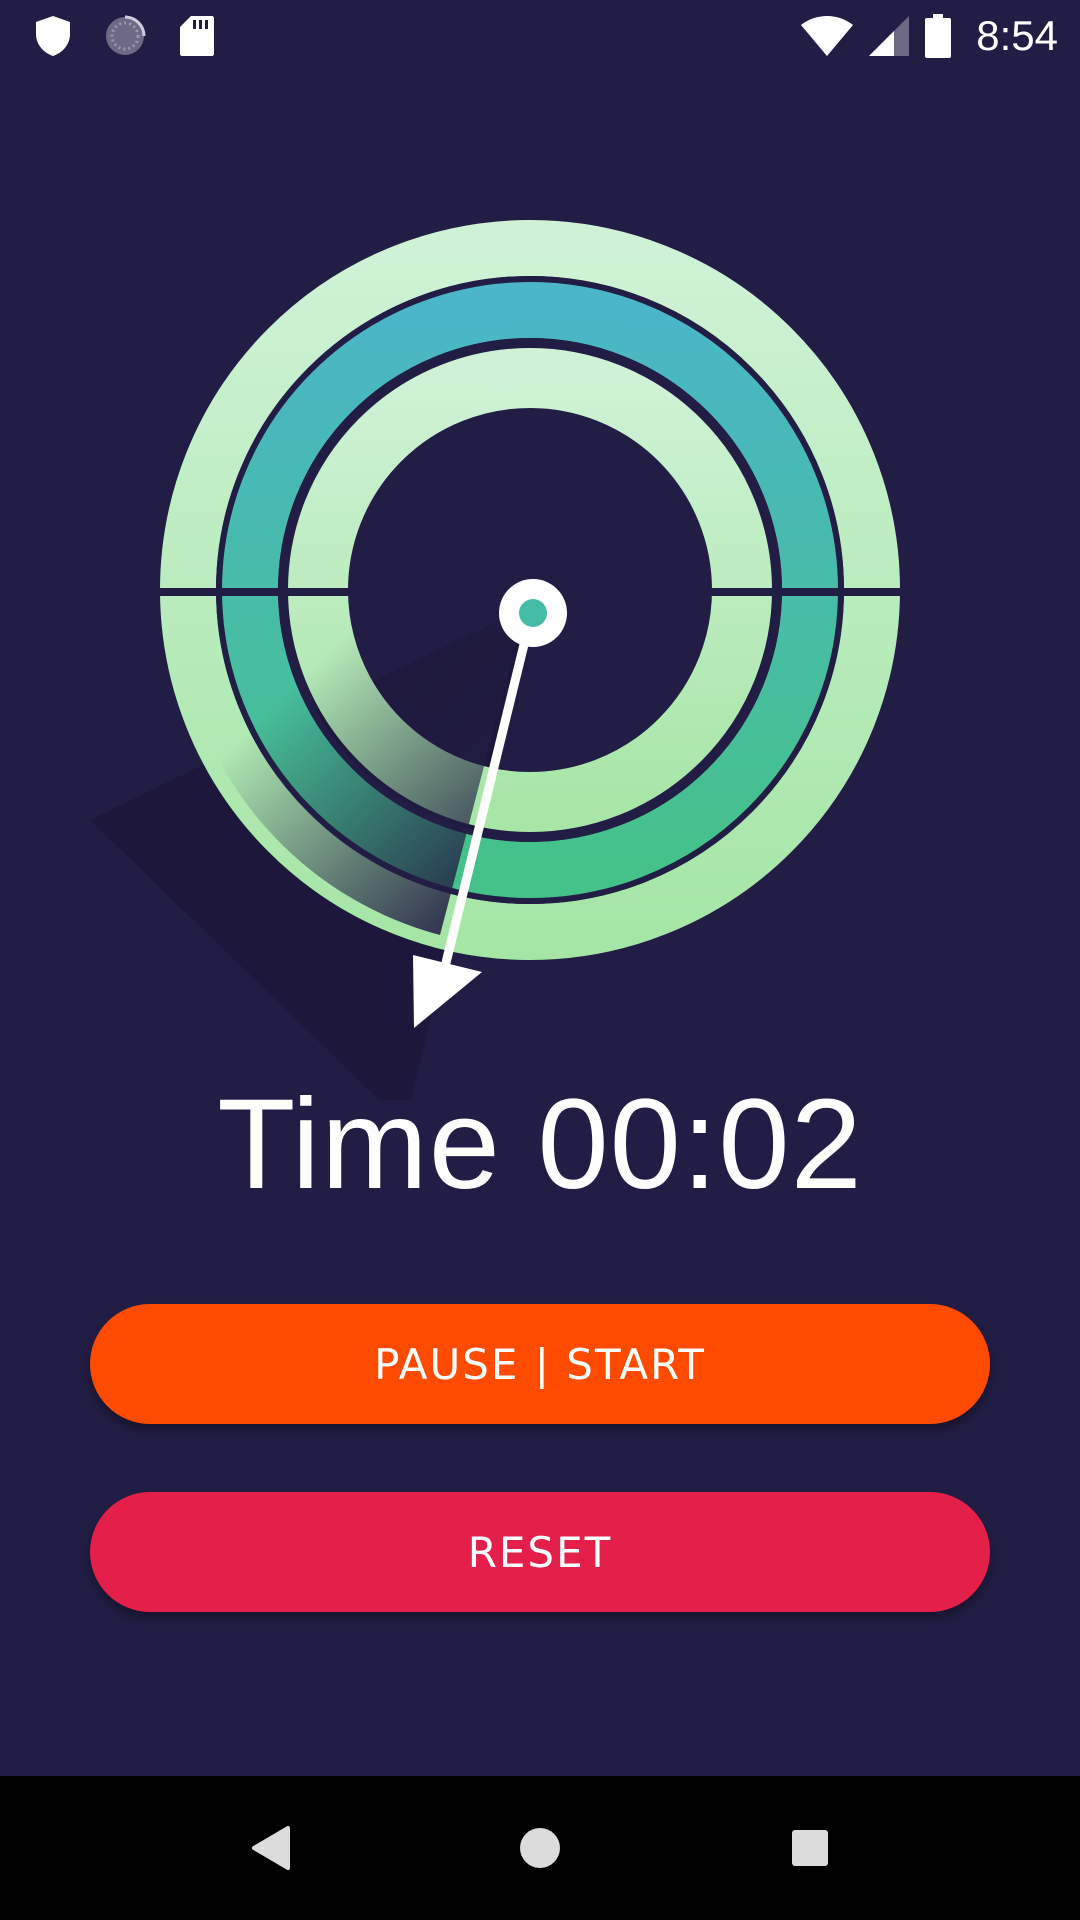  I want to click on recents-icon, so click(810, 1848).